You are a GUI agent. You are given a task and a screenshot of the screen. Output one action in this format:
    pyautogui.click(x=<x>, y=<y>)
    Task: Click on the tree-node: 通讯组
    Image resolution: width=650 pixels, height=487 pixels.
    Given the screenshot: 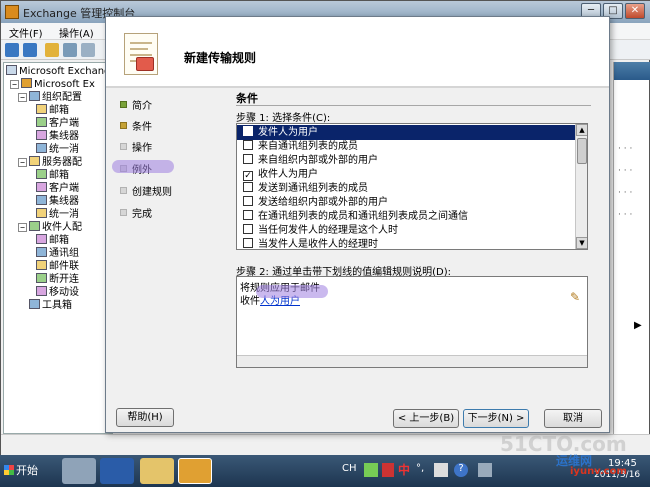 What is the action you would take?
    pyautogui.click(x=57, y=254)
    